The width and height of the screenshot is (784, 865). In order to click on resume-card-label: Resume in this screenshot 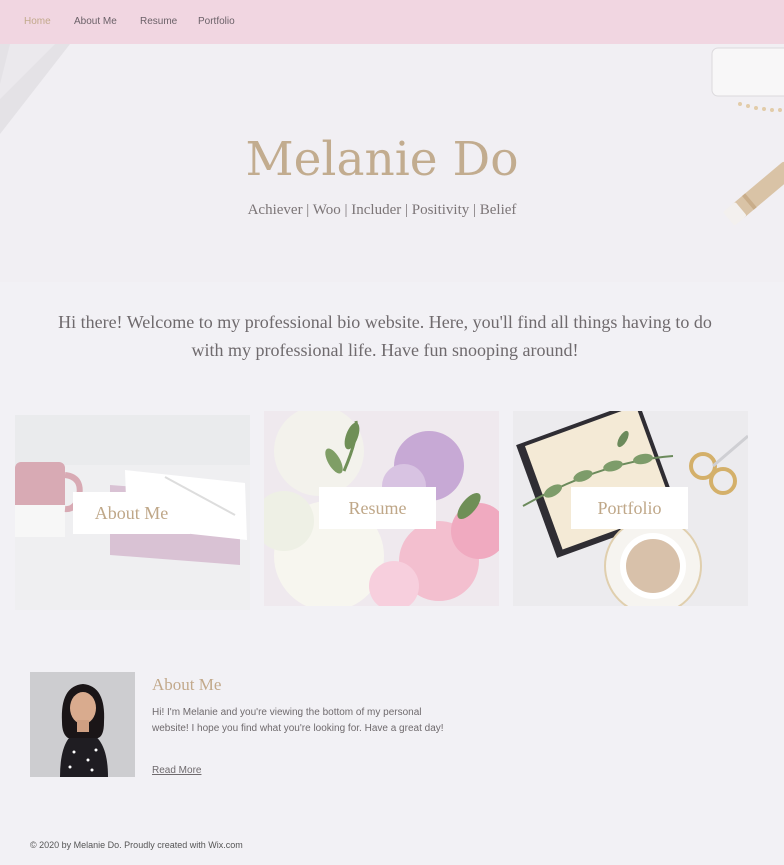, I will do `click(377, 508)`.